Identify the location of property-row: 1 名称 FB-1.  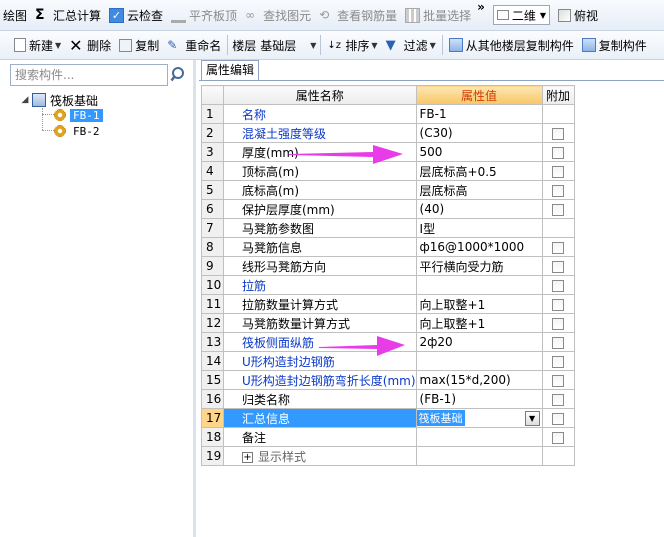
(388, 114).